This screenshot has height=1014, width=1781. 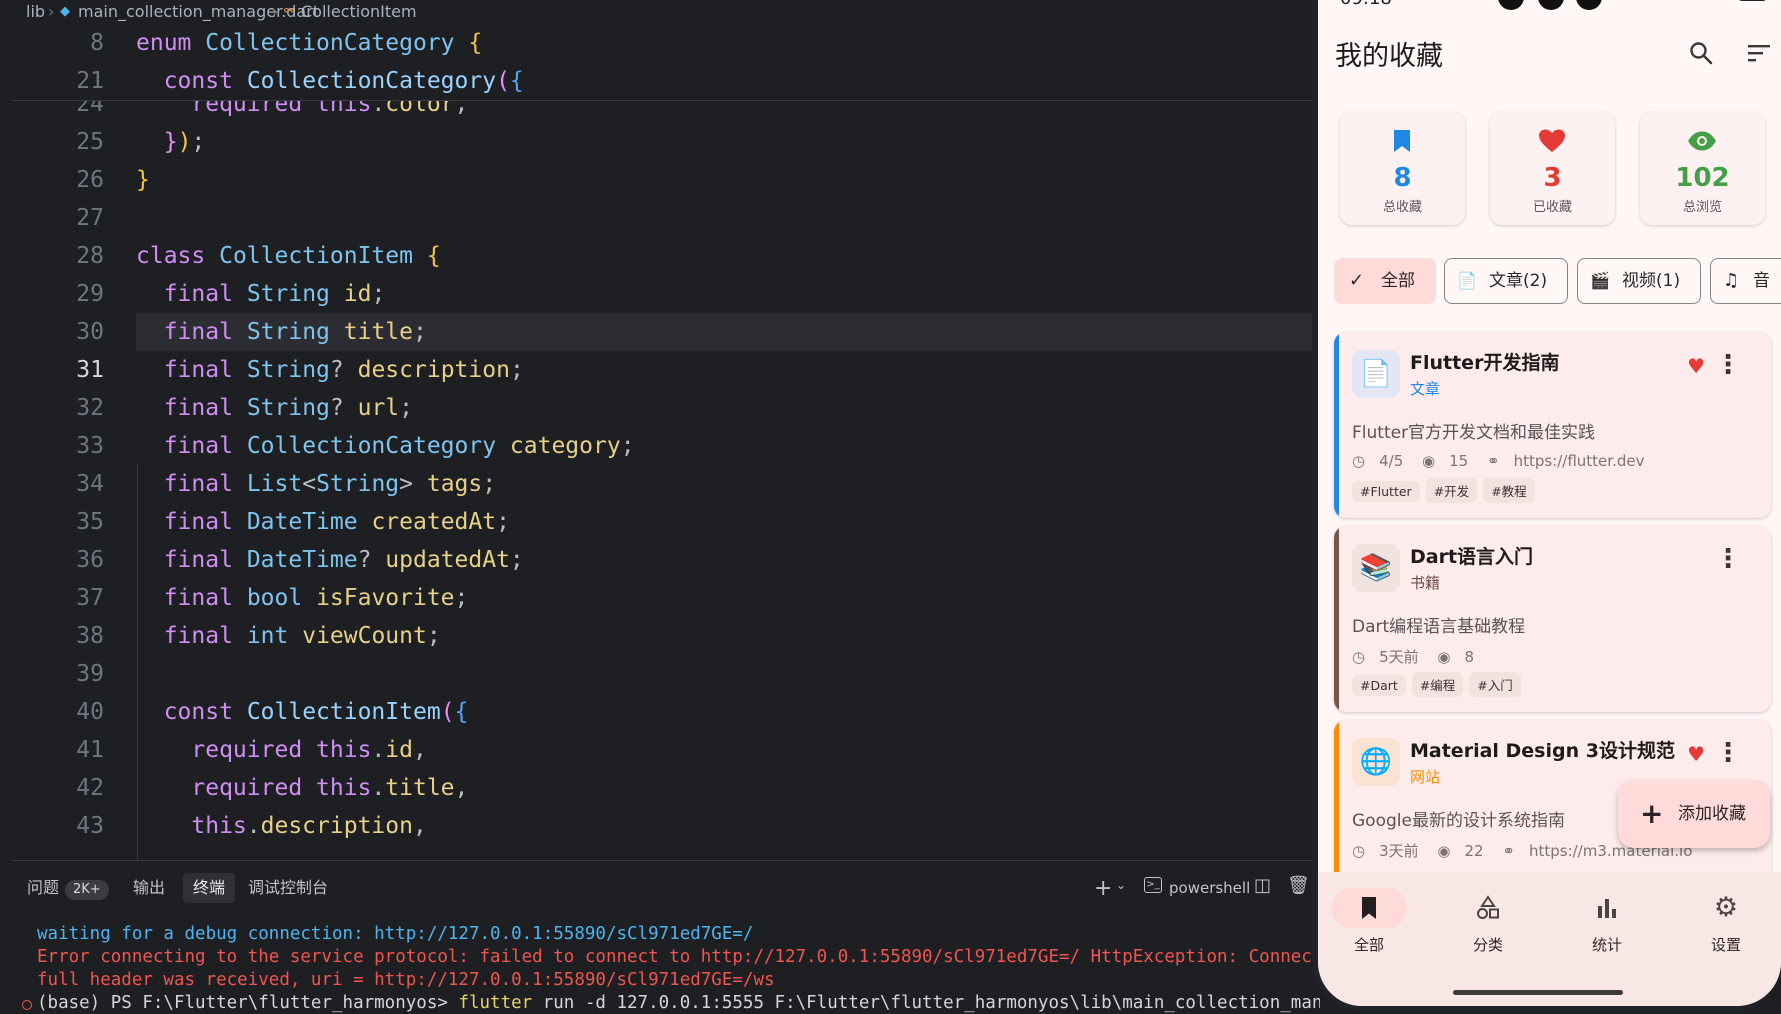 I want to click on item-views: 22, so click(x=1474, y=851).